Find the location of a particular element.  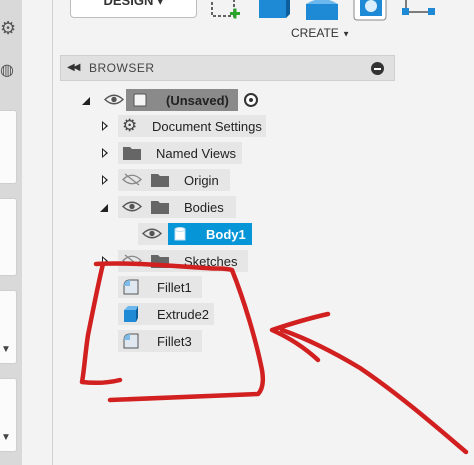

tree-item-extrude2: Extrude2 is located at coordinates (227, 314).